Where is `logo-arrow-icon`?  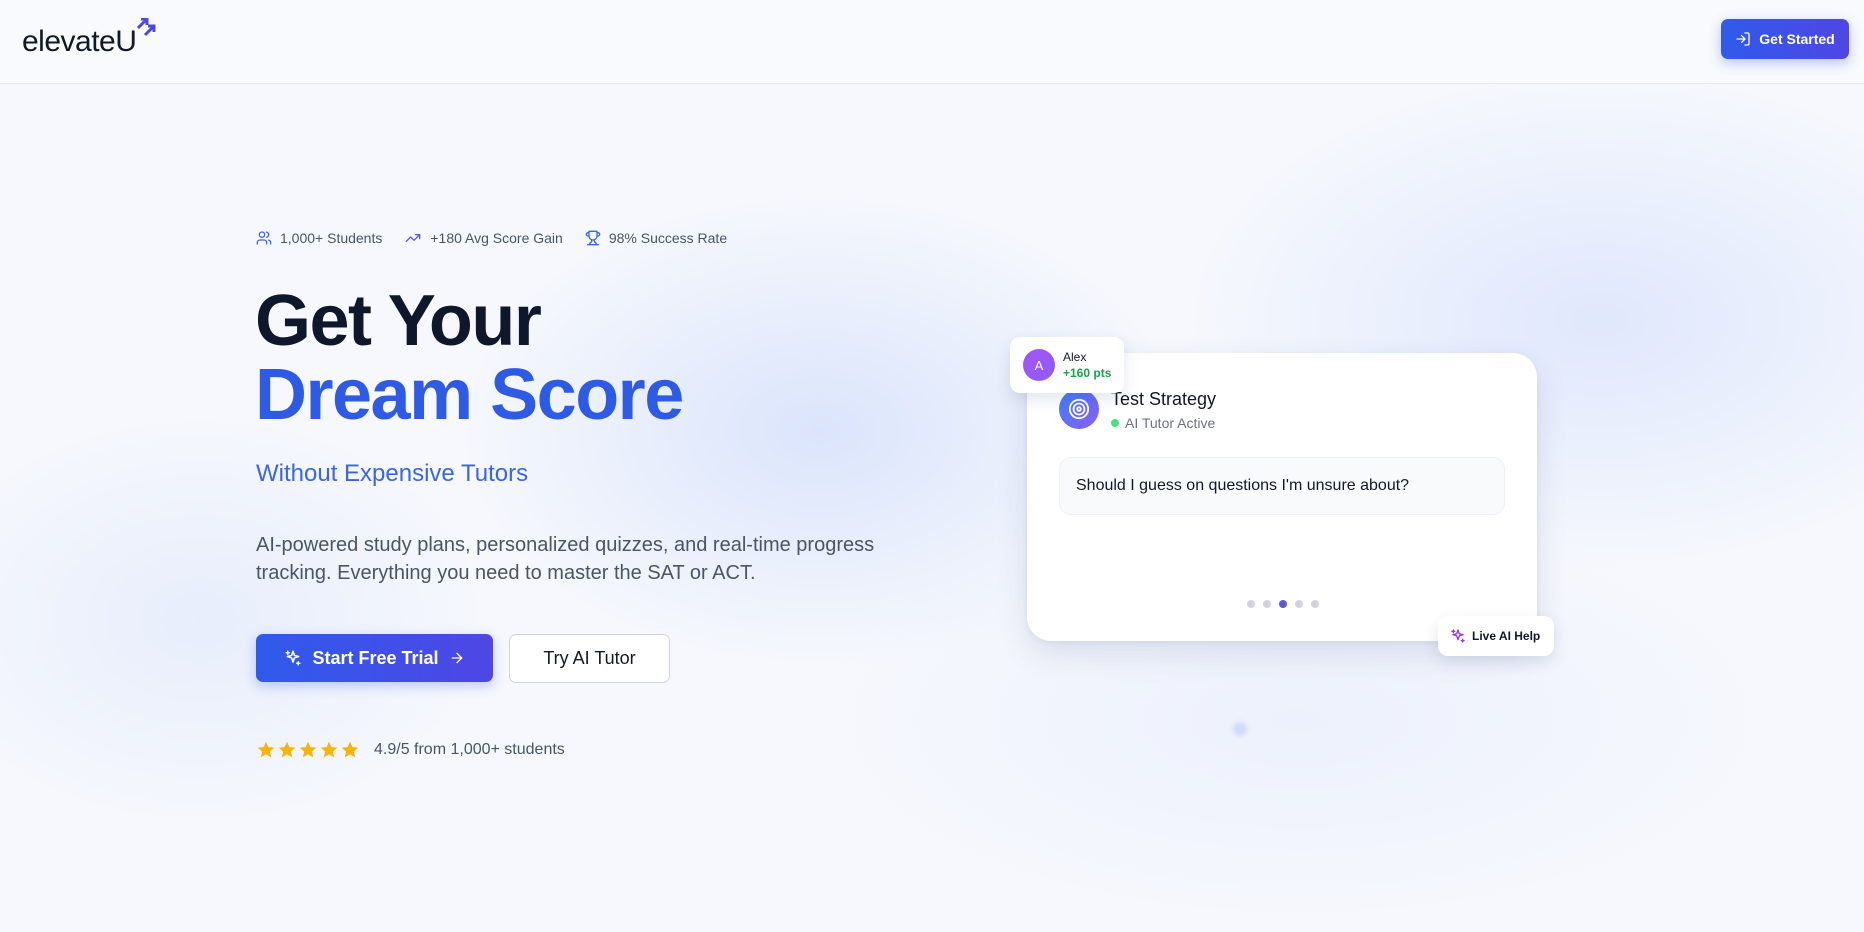
logo-arrow-icon is located at coordinates (146, 27).